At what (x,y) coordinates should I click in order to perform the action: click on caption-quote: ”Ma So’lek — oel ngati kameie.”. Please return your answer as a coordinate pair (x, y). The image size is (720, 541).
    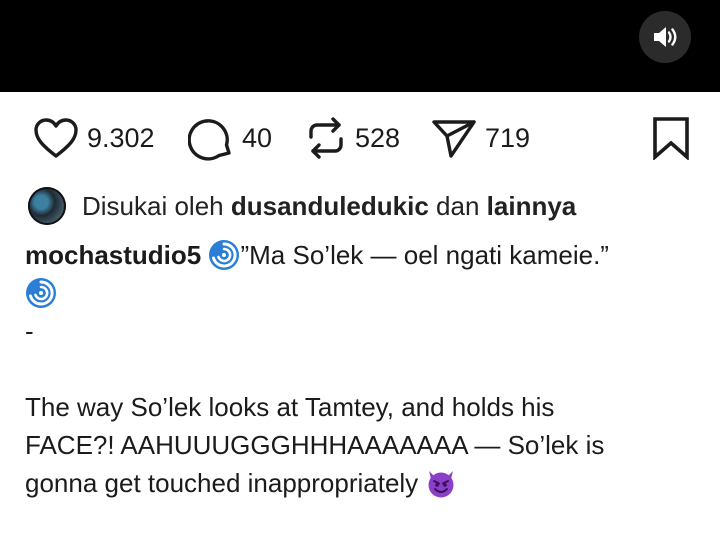
    Looking at the image, I should click on (424, 255).